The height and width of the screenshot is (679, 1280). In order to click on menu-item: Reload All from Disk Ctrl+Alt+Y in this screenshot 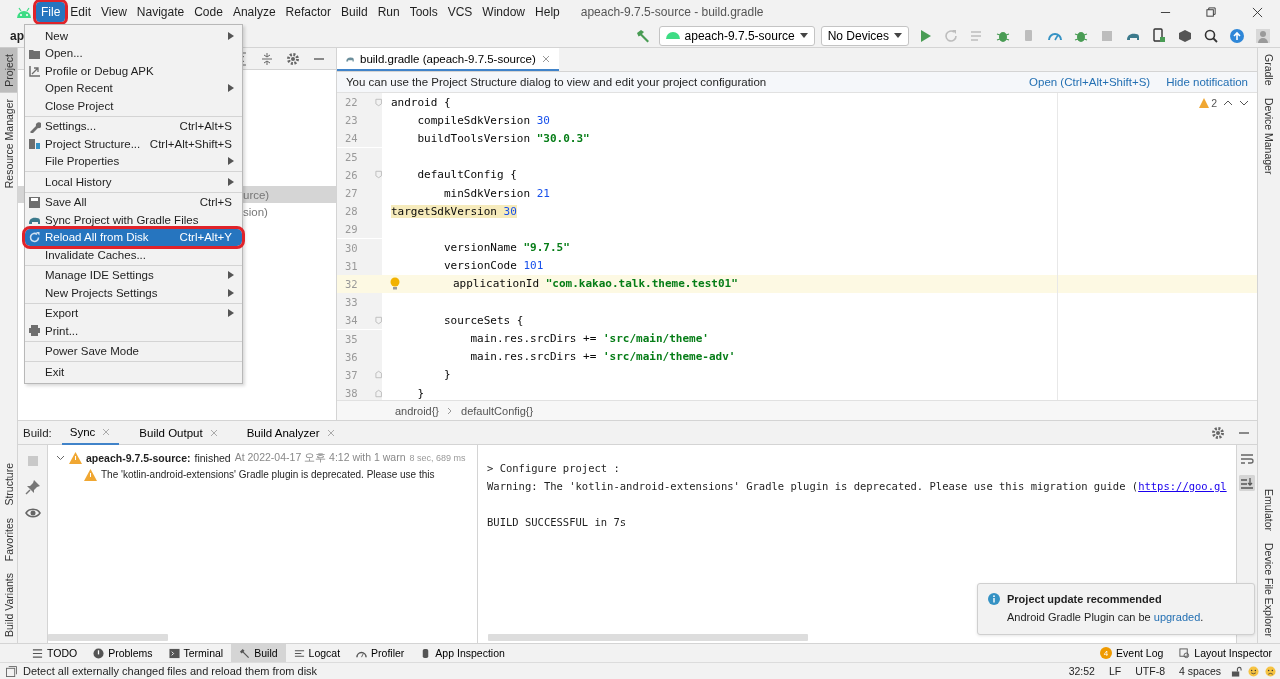, I will do `click(133, 237)`.